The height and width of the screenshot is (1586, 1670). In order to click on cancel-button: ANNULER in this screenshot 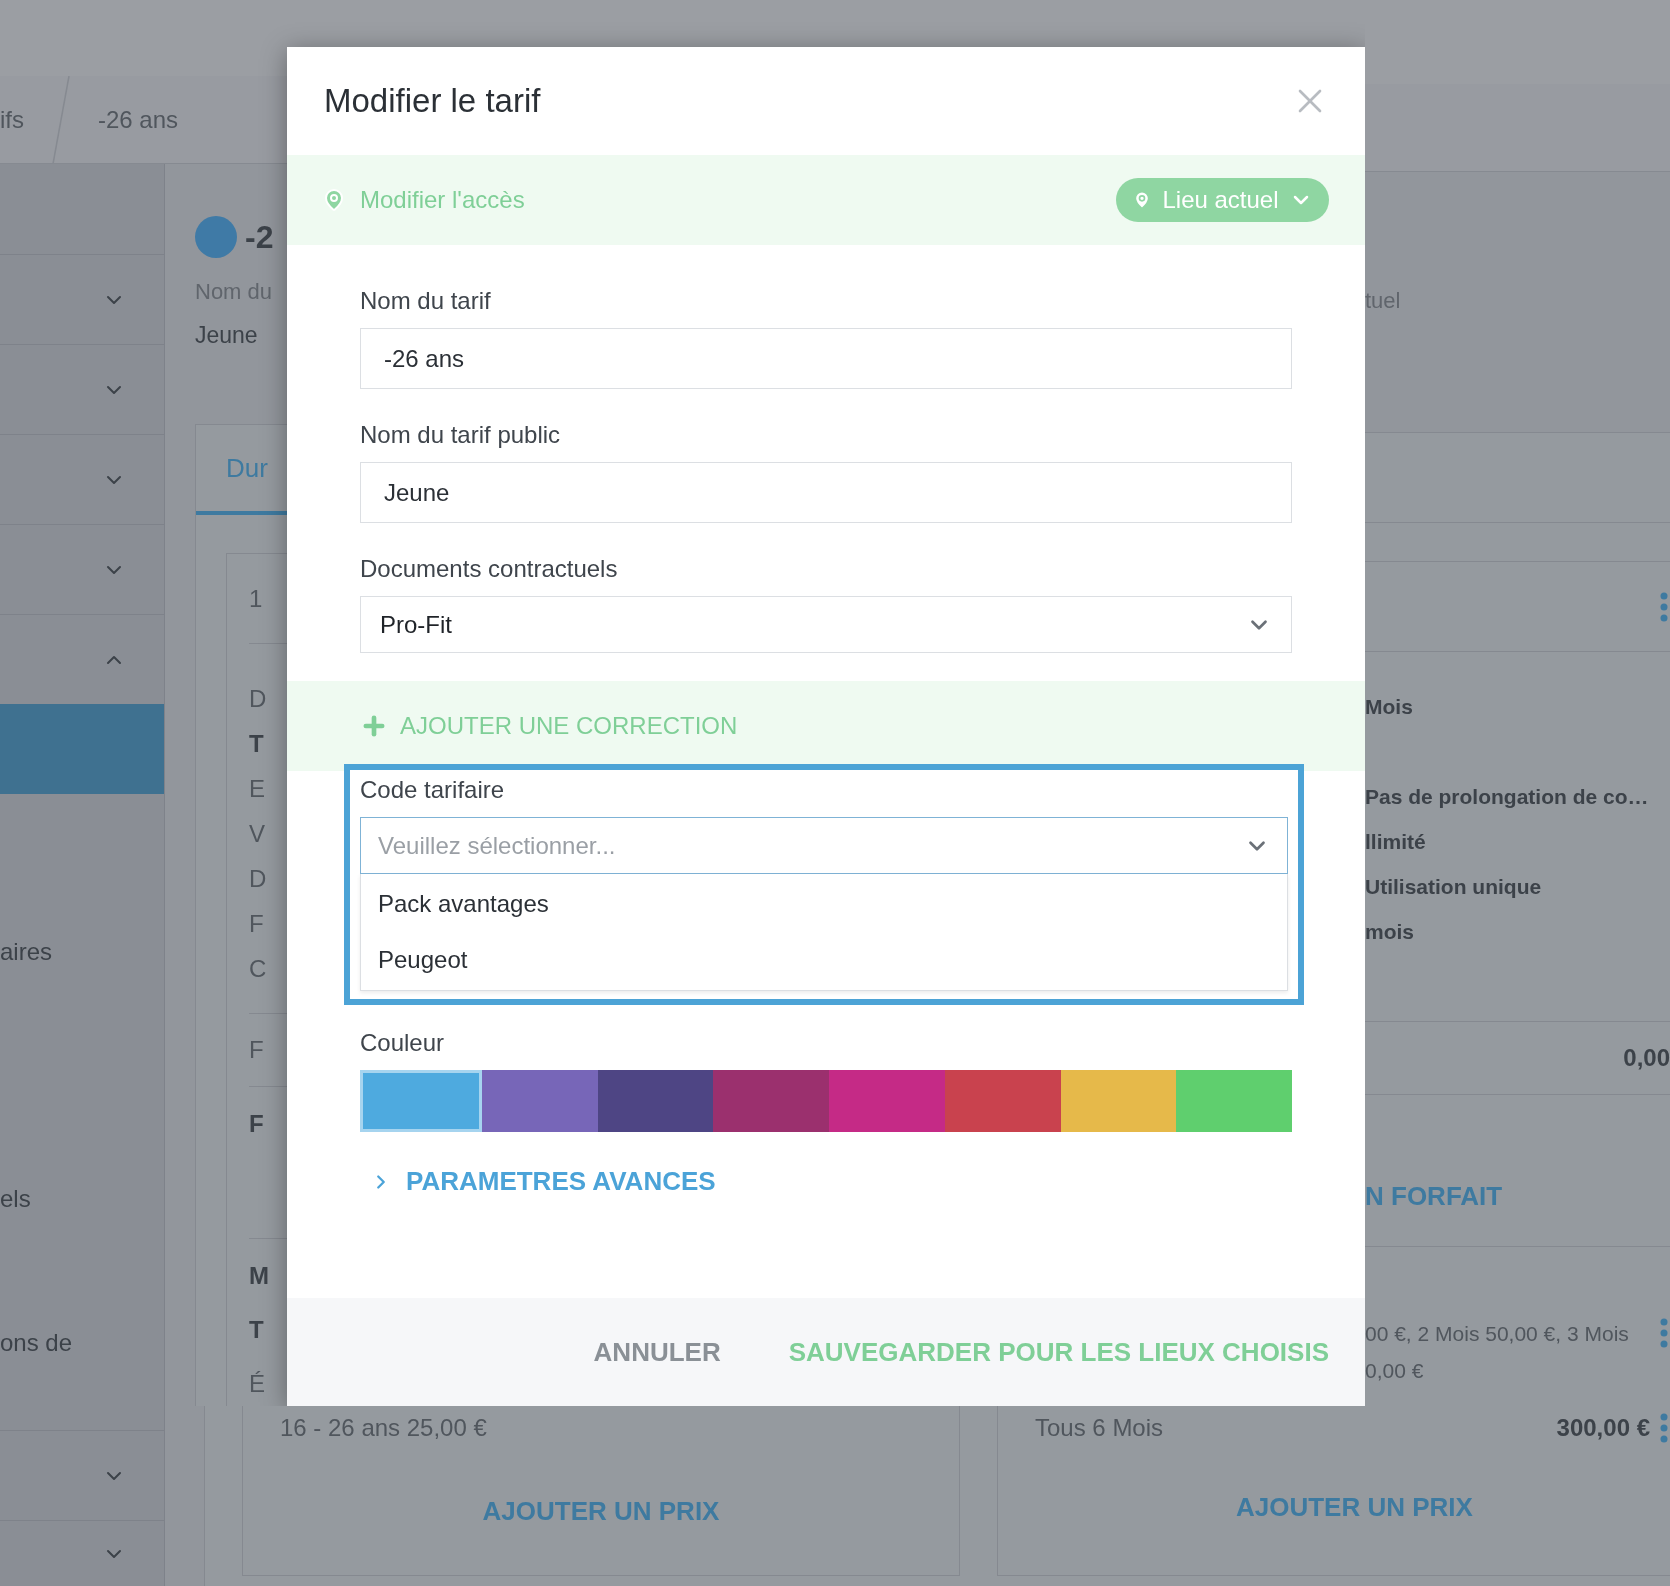, I will do `click(657, 1352)`.